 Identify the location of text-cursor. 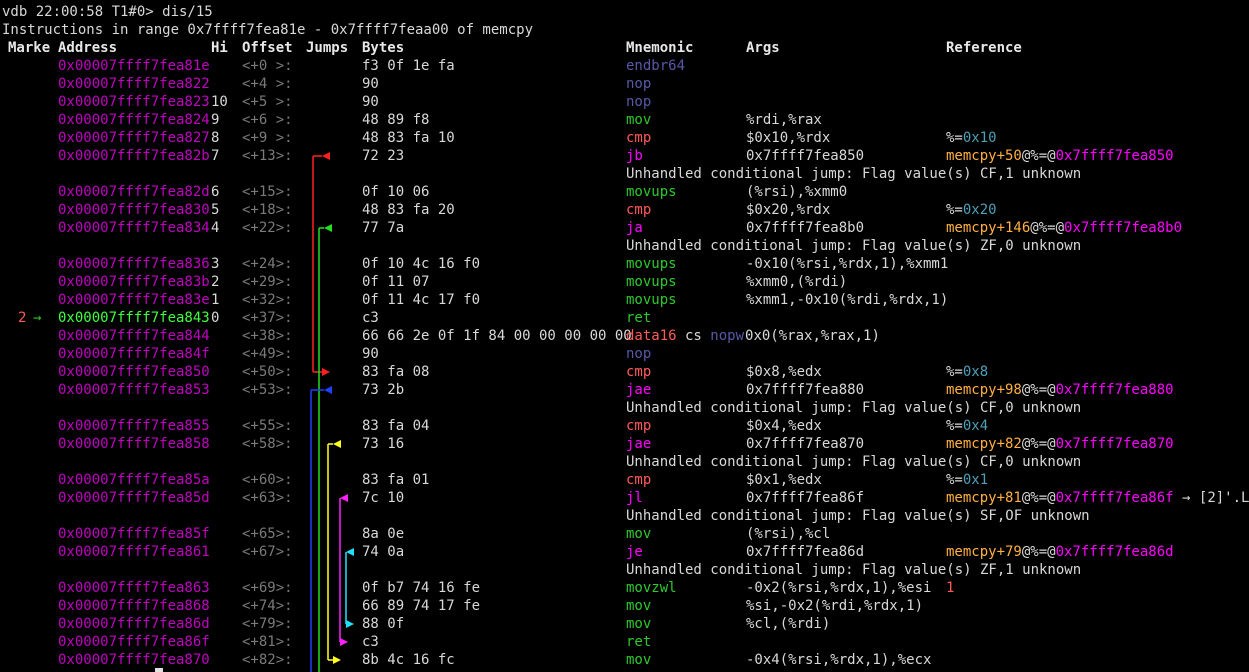
(159, 670).